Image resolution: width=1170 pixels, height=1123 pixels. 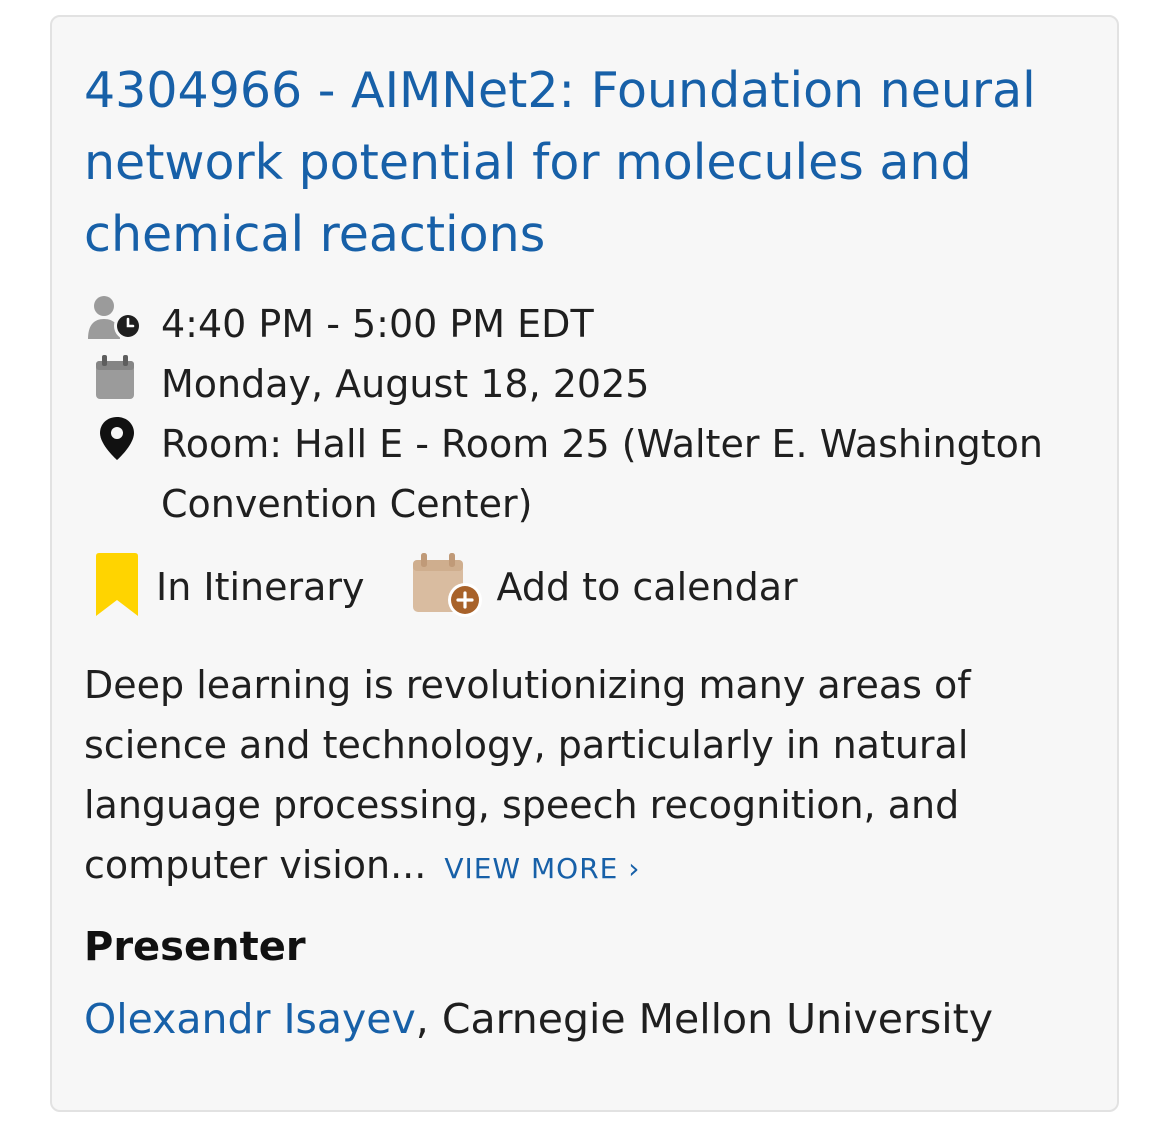 What do you see at coordinates (116, 318) in the screenshot?
I see `person-clock-icon` at bounding box center [116, 318].